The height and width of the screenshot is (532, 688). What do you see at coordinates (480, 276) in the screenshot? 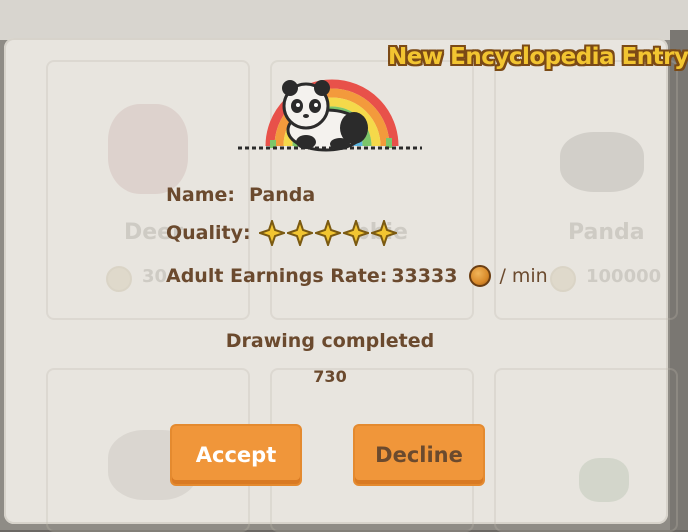
I see `coin-icon` at bounding box center [480, 276].